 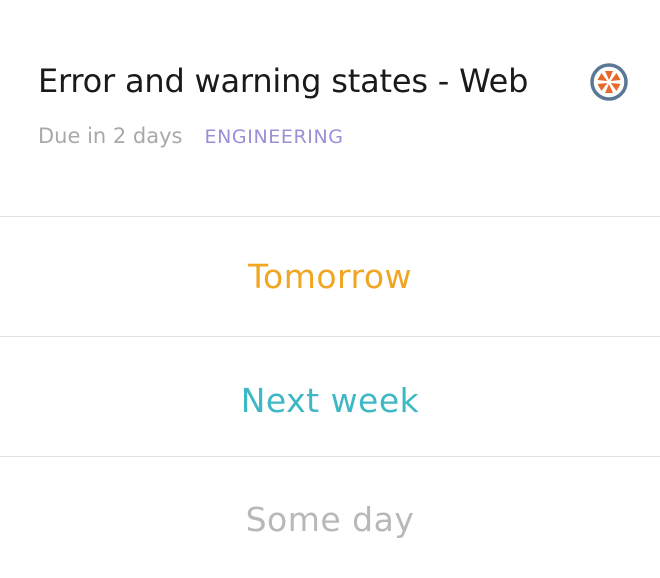 What do you see at coordinates (274, 137) in the screenshot?
I see `project-tag: ENGINEERING` at bounding box center [274, 137].